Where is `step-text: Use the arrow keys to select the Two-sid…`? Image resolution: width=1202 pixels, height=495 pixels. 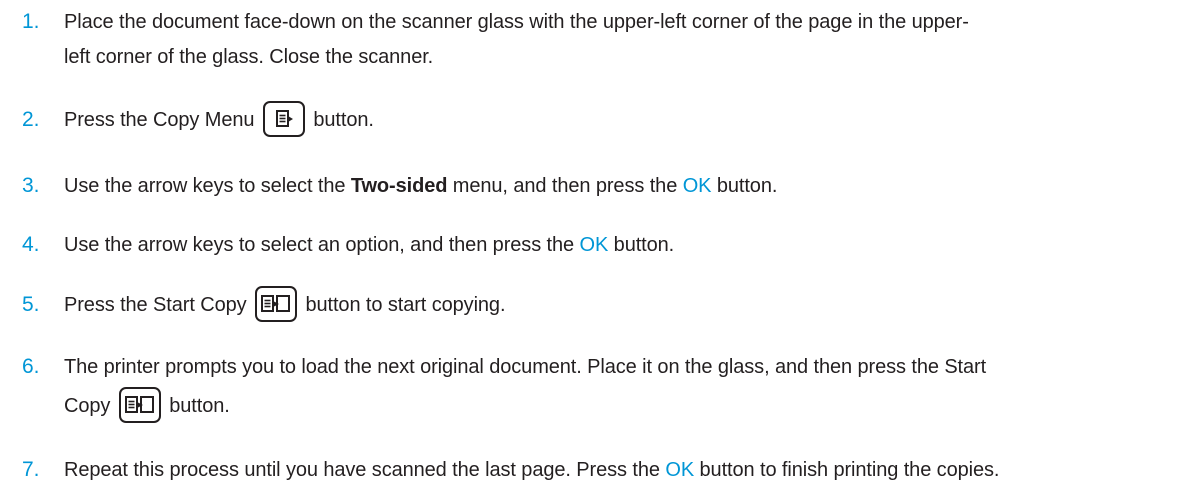 step-text: Use the arrow keys to select the Two-sid… is located at coordinates (620, 186).